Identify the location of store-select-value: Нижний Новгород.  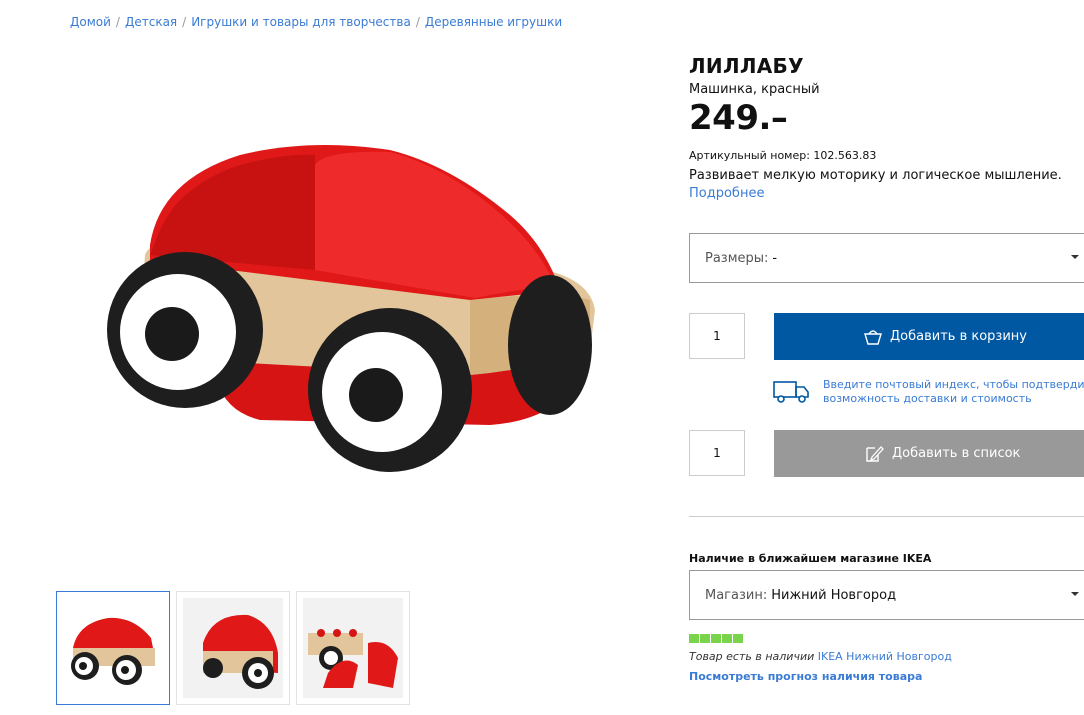
(834, 595).